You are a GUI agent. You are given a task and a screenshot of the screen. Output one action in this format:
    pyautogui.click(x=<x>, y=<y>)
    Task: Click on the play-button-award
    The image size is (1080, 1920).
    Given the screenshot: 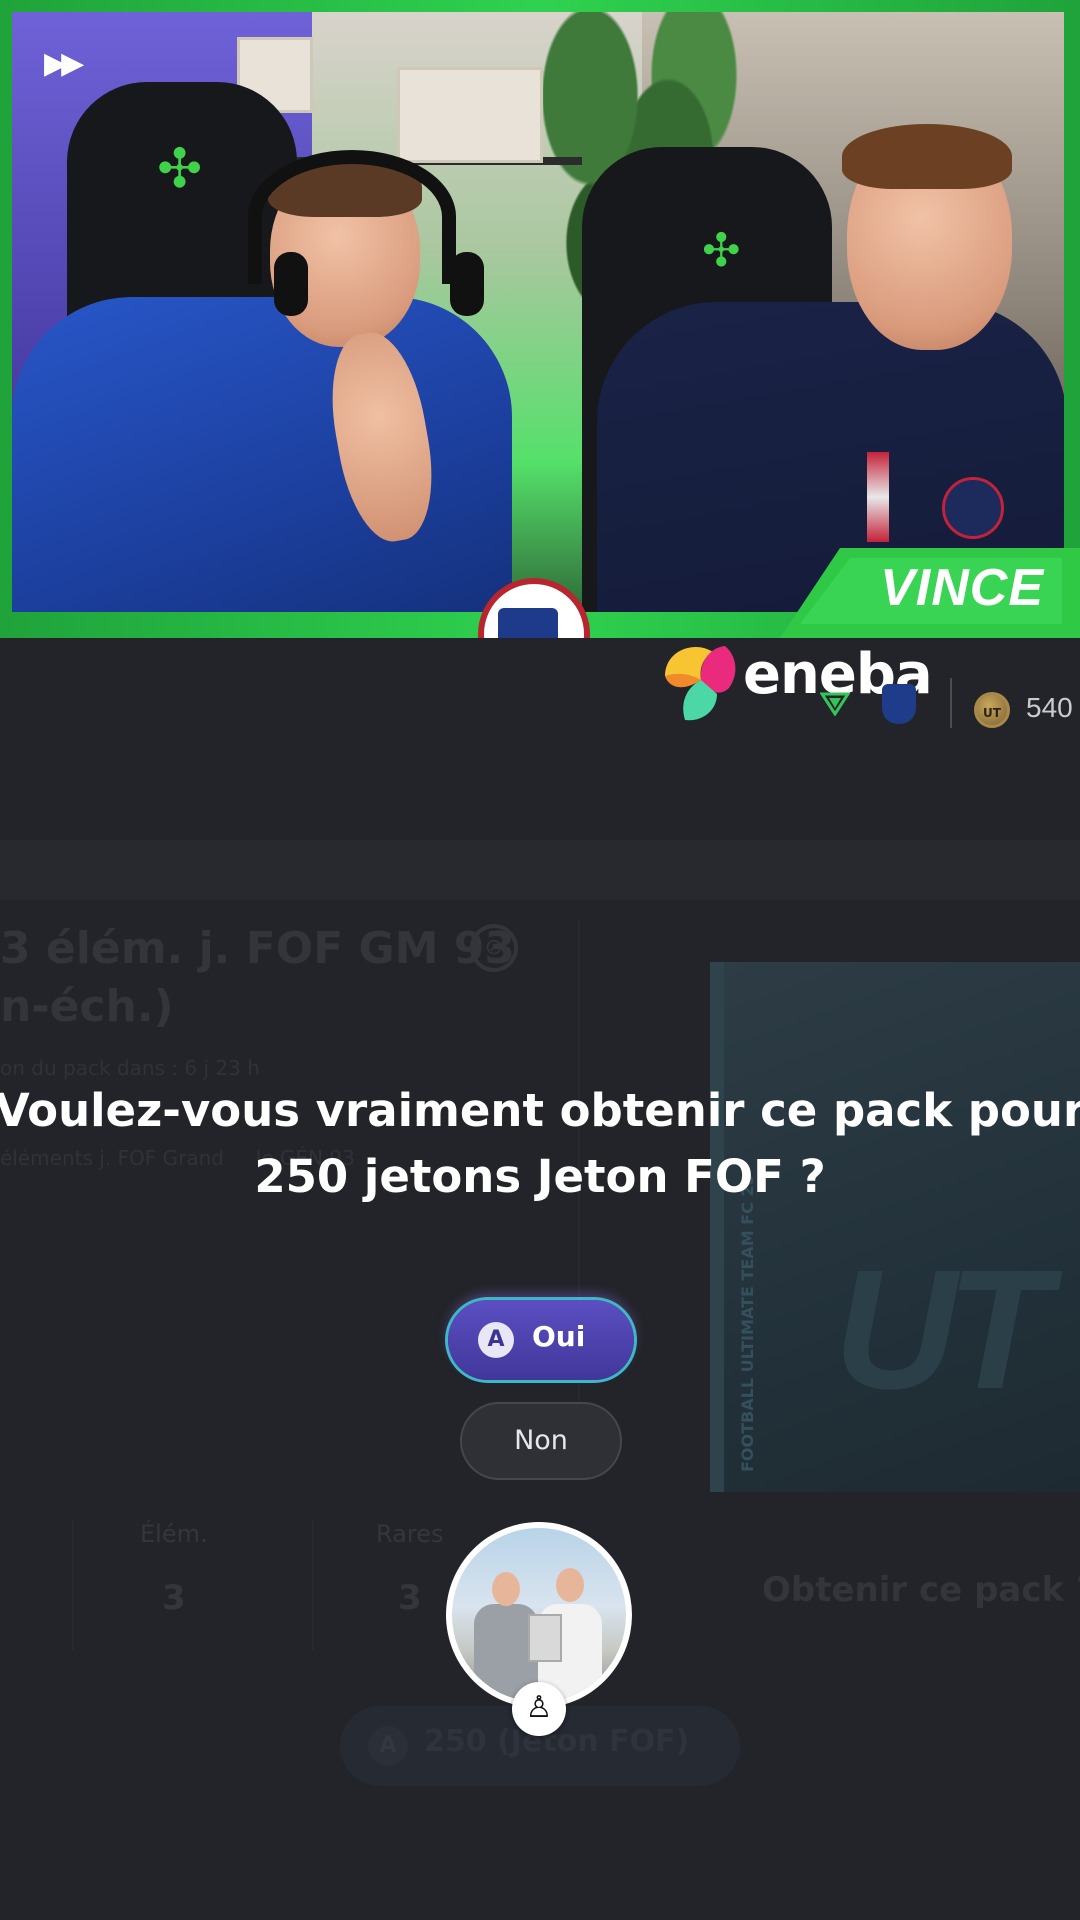 What is the action you would take?
    pyautogui.click(x=545, y=1638)
    